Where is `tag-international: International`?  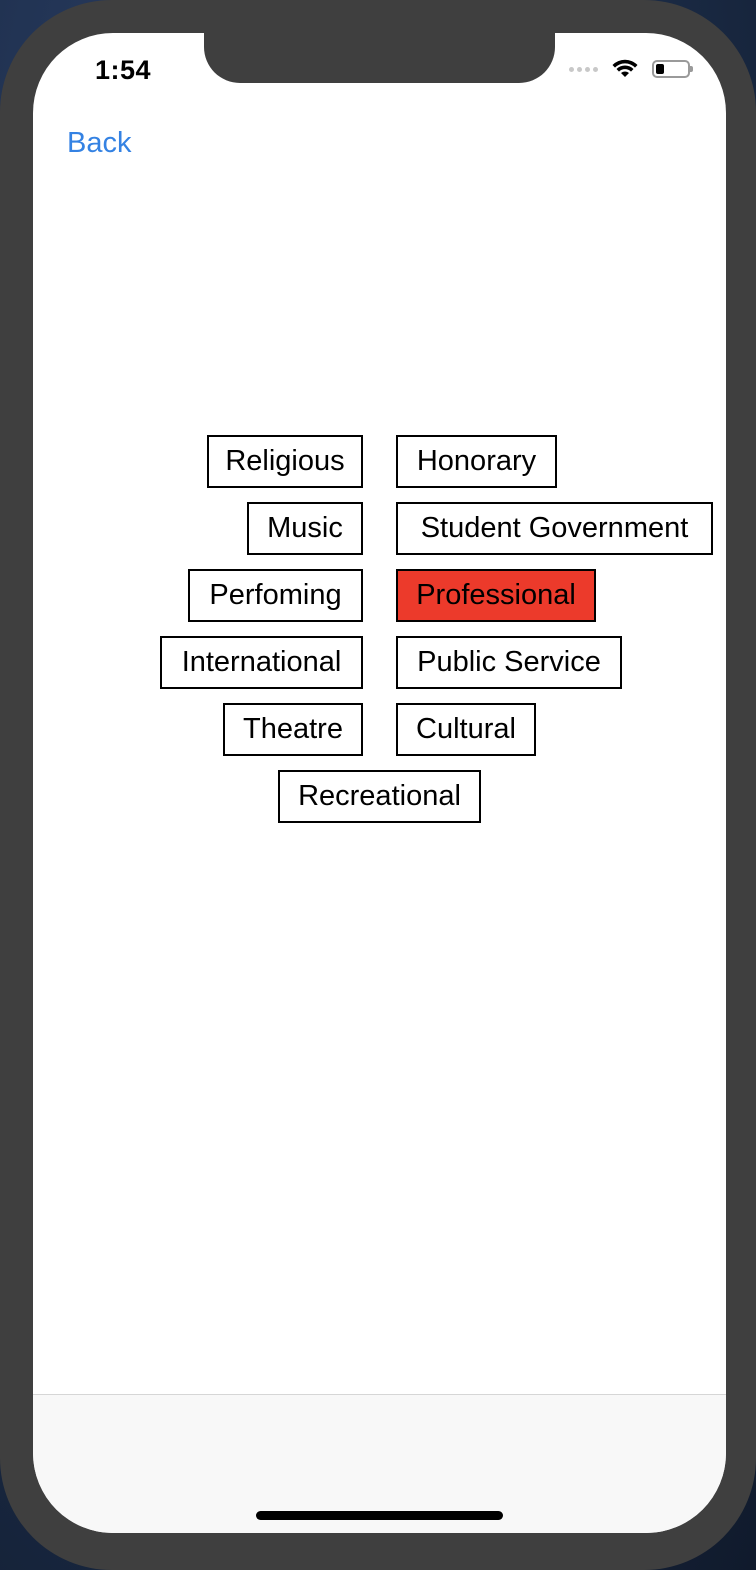 tag-international: International is located at coordinates (261, 662).